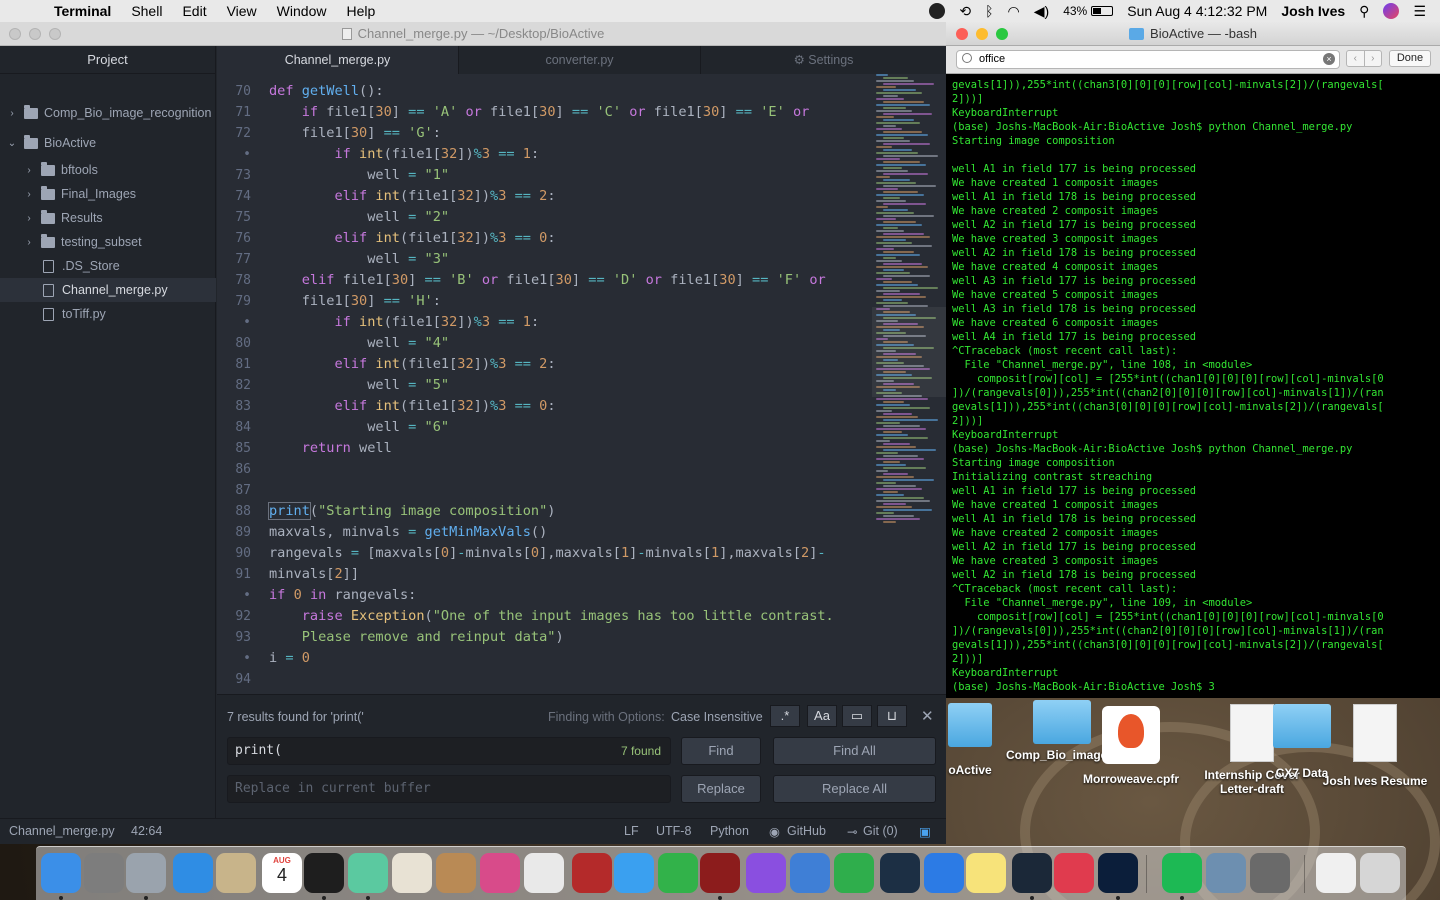  What do you see at coordinates (989, 11) in the screenshot?
I see `bluetooth-icon: ᛒ` at bounding box center [989, 11].